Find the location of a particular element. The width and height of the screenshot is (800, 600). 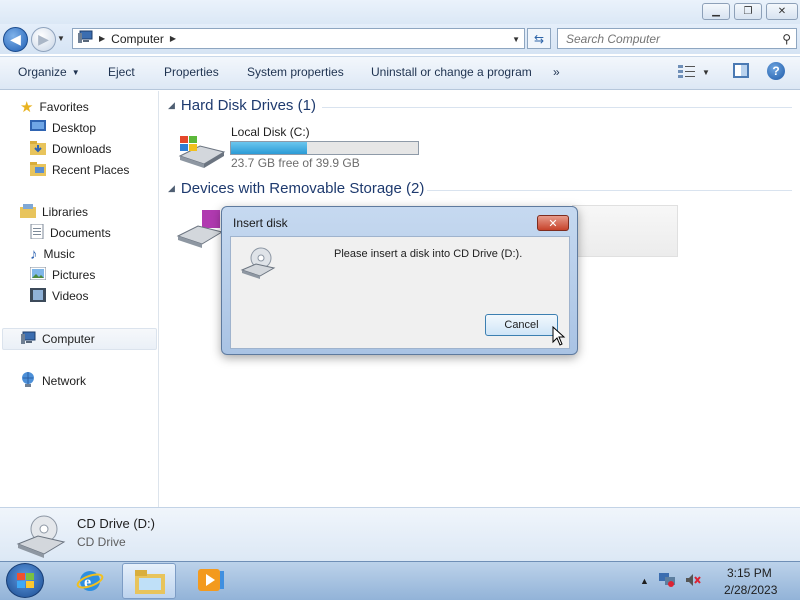

folder-icon is located at coordinates (150, 583).